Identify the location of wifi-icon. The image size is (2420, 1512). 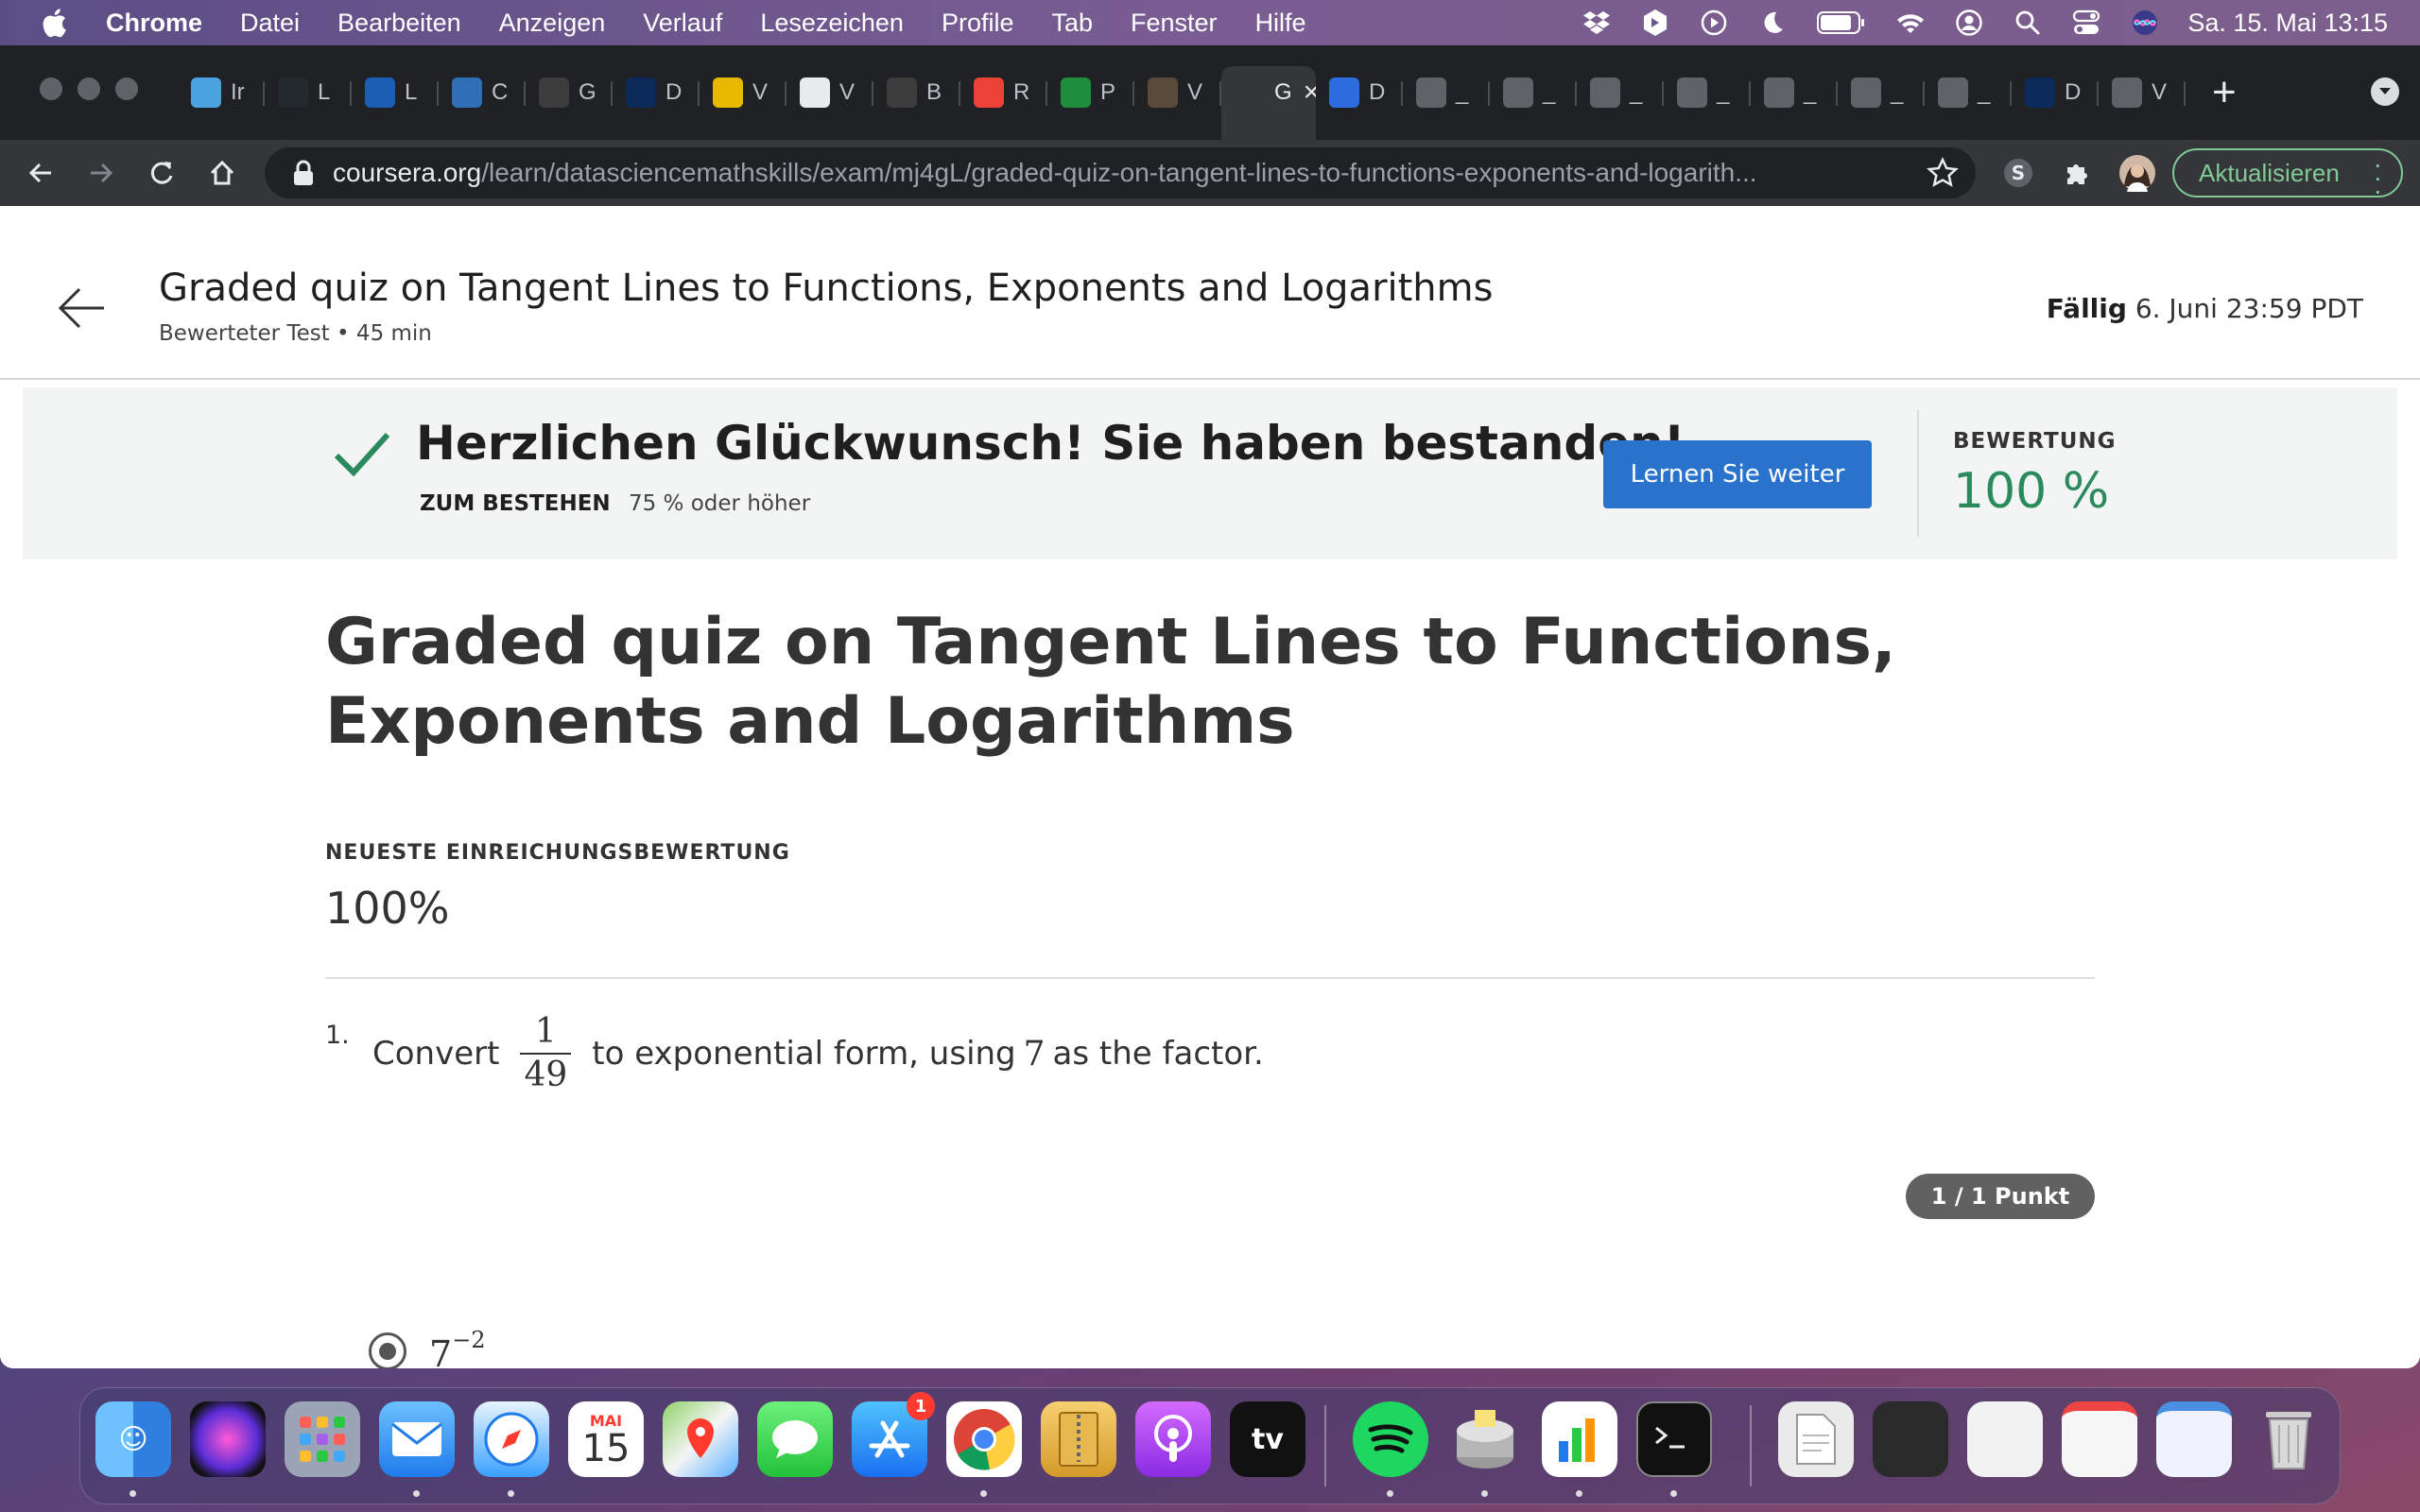
(1910, 23).